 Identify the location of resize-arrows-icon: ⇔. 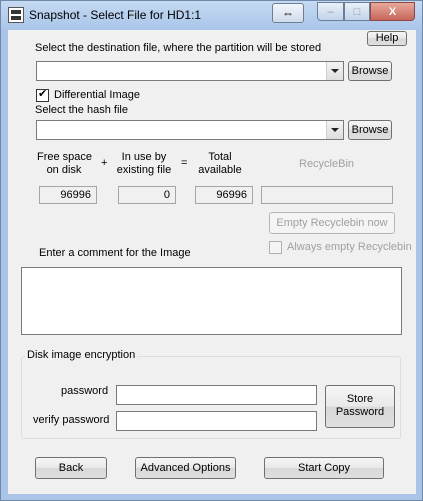
(288, 13).